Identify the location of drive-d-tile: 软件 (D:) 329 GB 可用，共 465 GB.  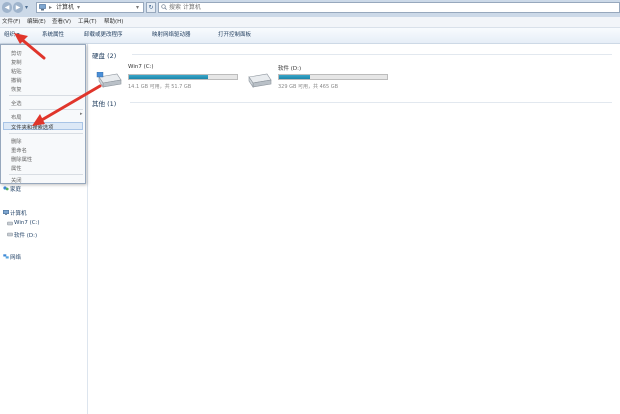
(321, 79).